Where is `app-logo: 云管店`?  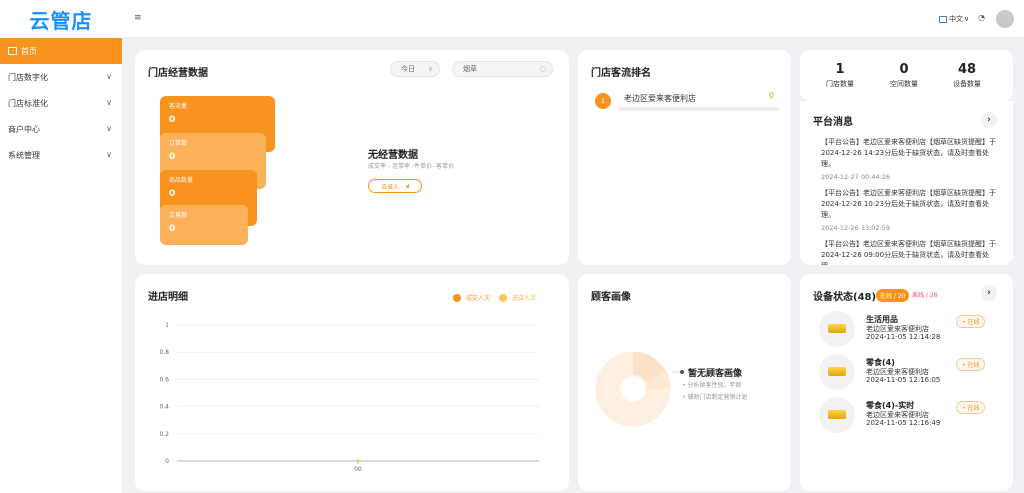 app-logo: 云管店 is located at coordinates (61, 19).